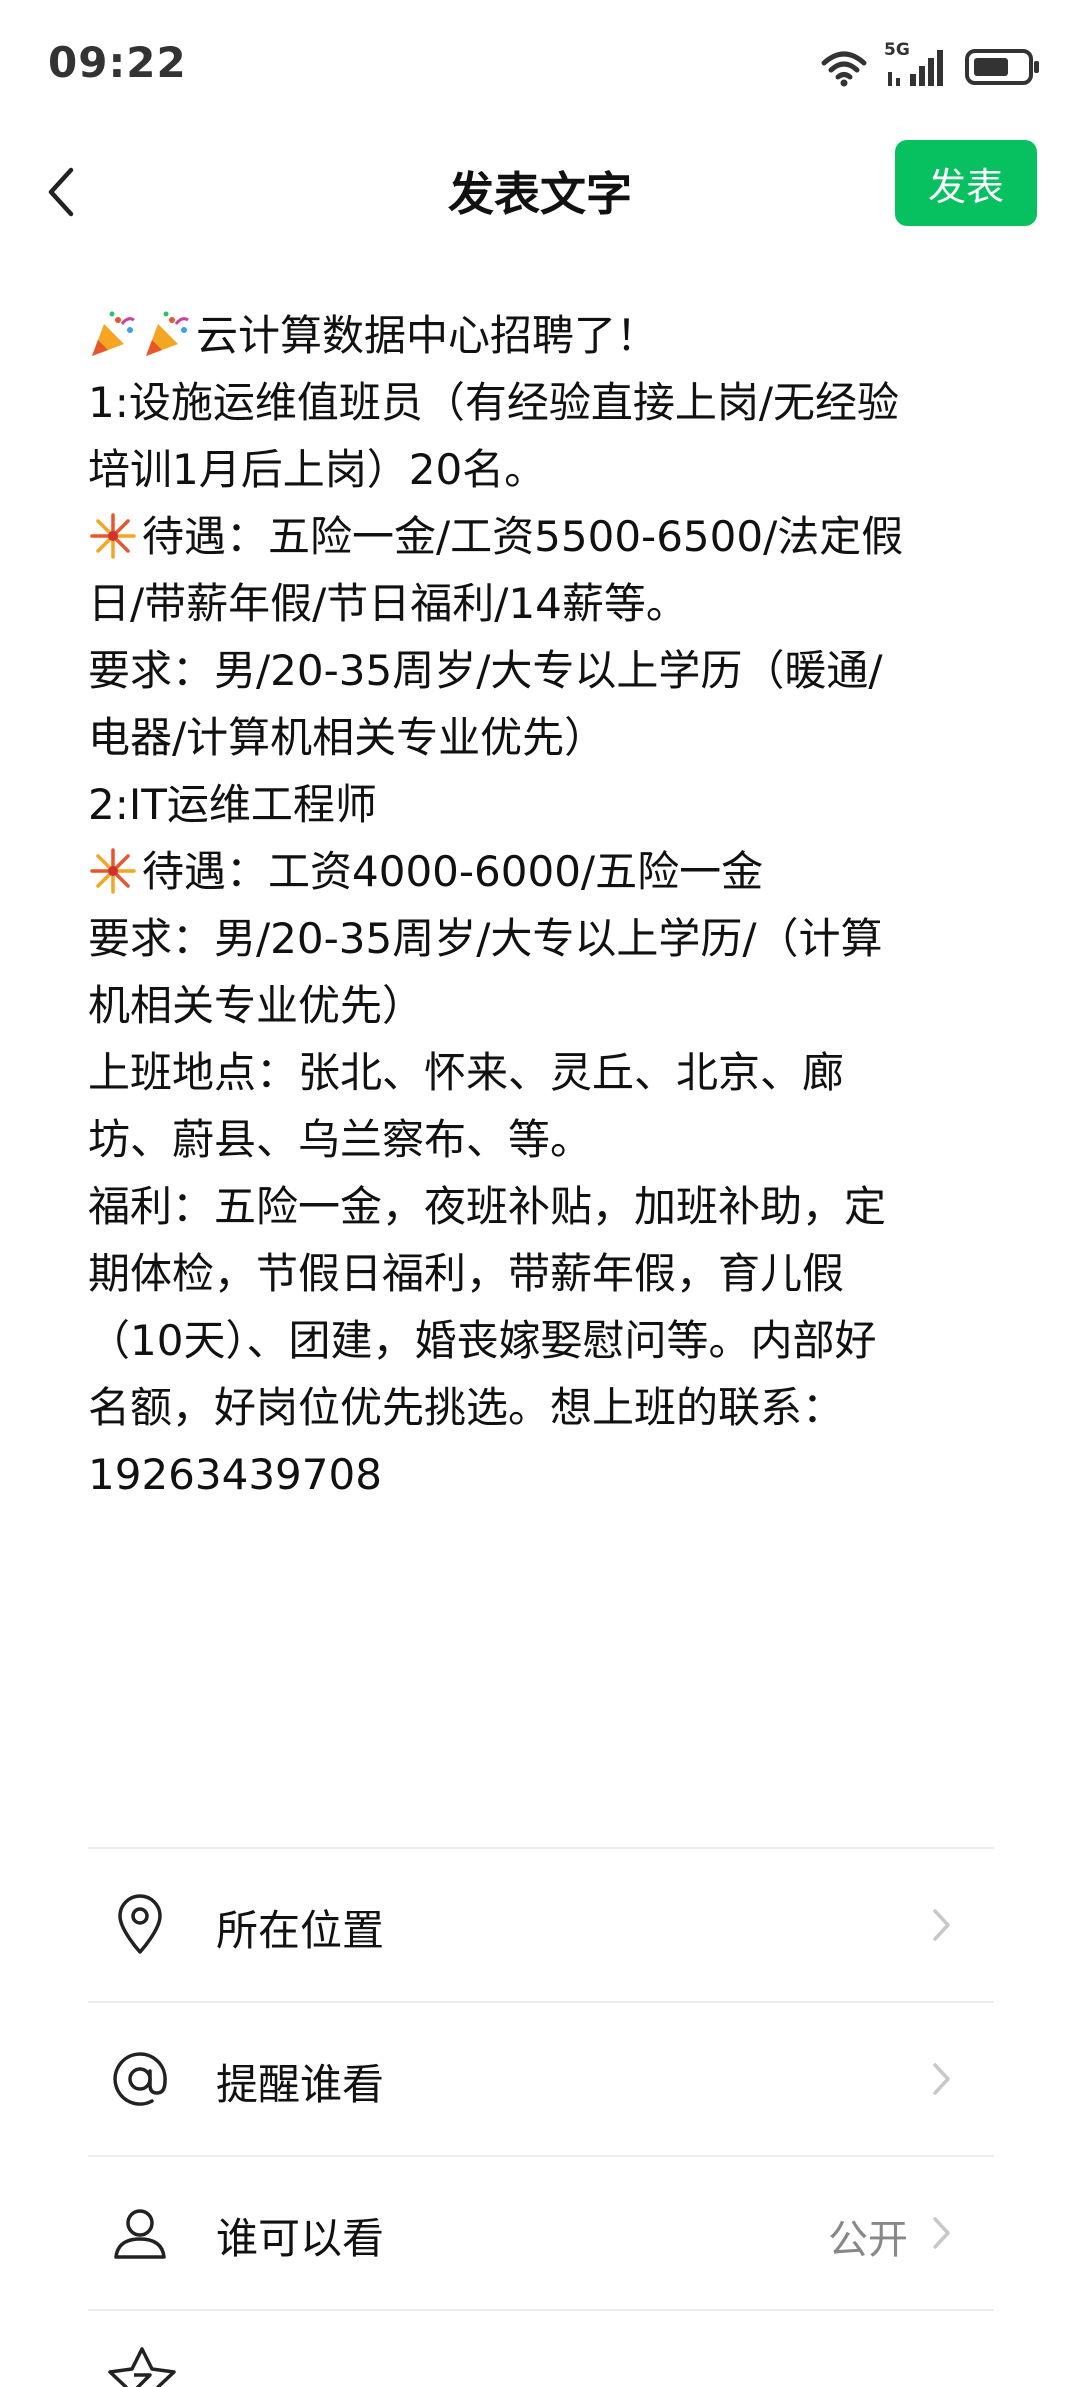 The height and width of the screenshot is (2387, 1080). Describe the element at coordinates (1002, 67) in the screenshot. I see `battery-icon` at that location.